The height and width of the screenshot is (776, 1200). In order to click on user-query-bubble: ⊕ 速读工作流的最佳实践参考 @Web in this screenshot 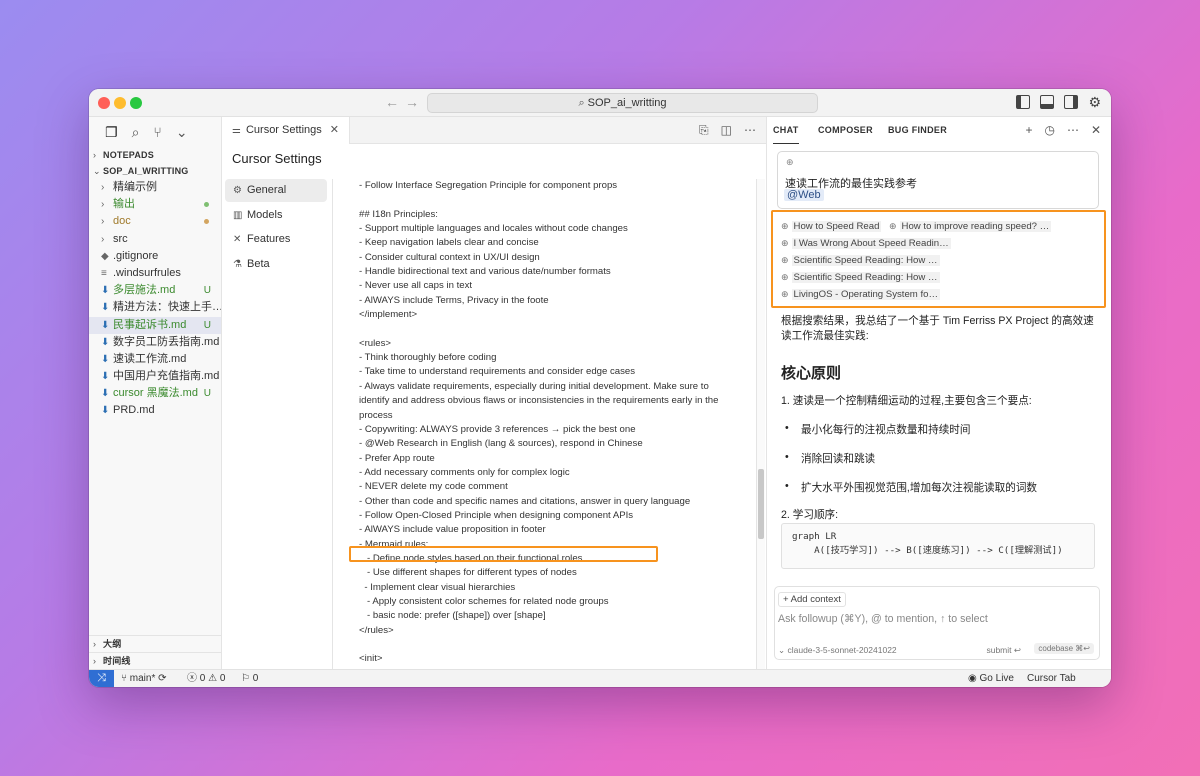, I will do `click(938, 180)`.